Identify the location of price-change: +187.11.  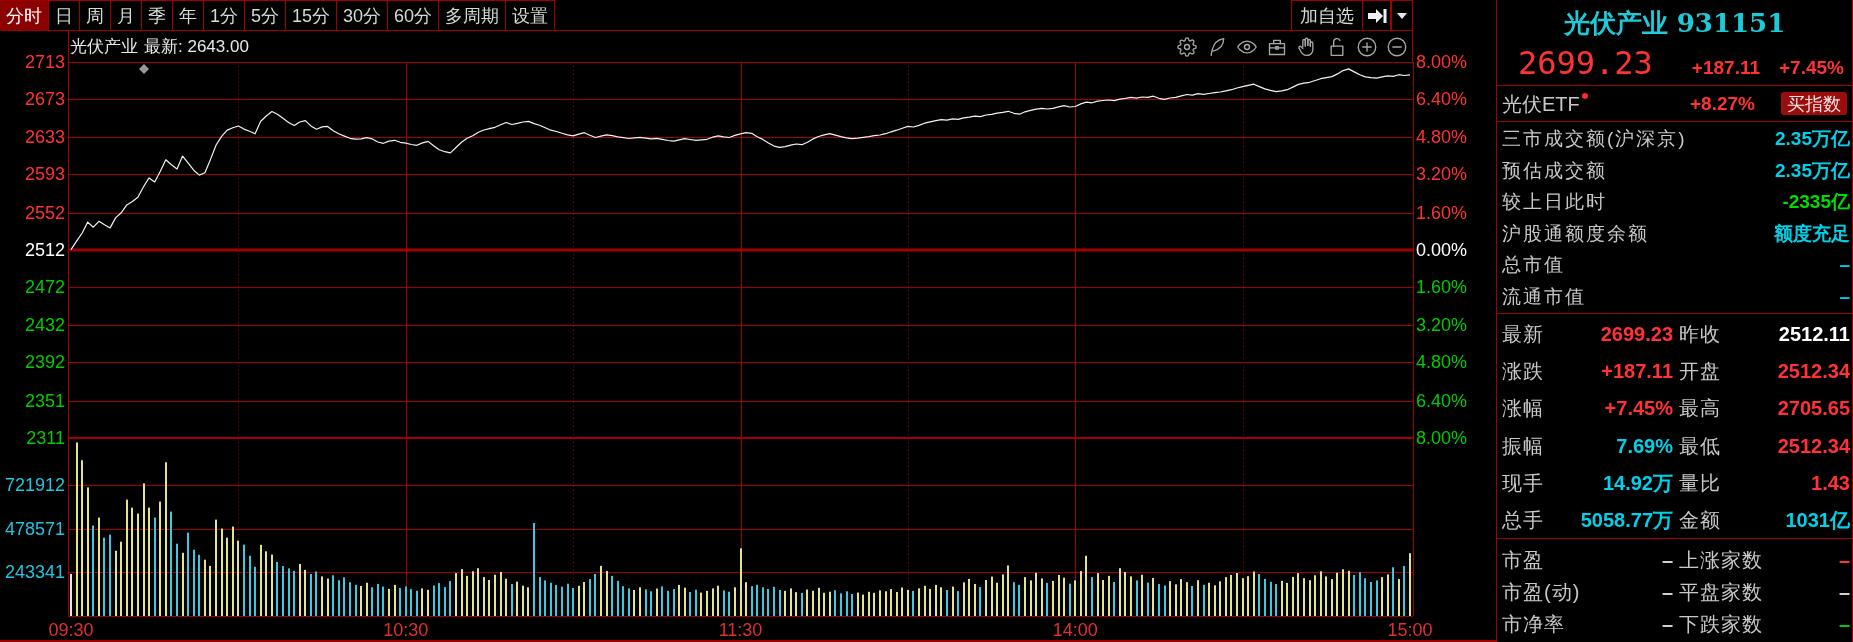
(1725, 67).